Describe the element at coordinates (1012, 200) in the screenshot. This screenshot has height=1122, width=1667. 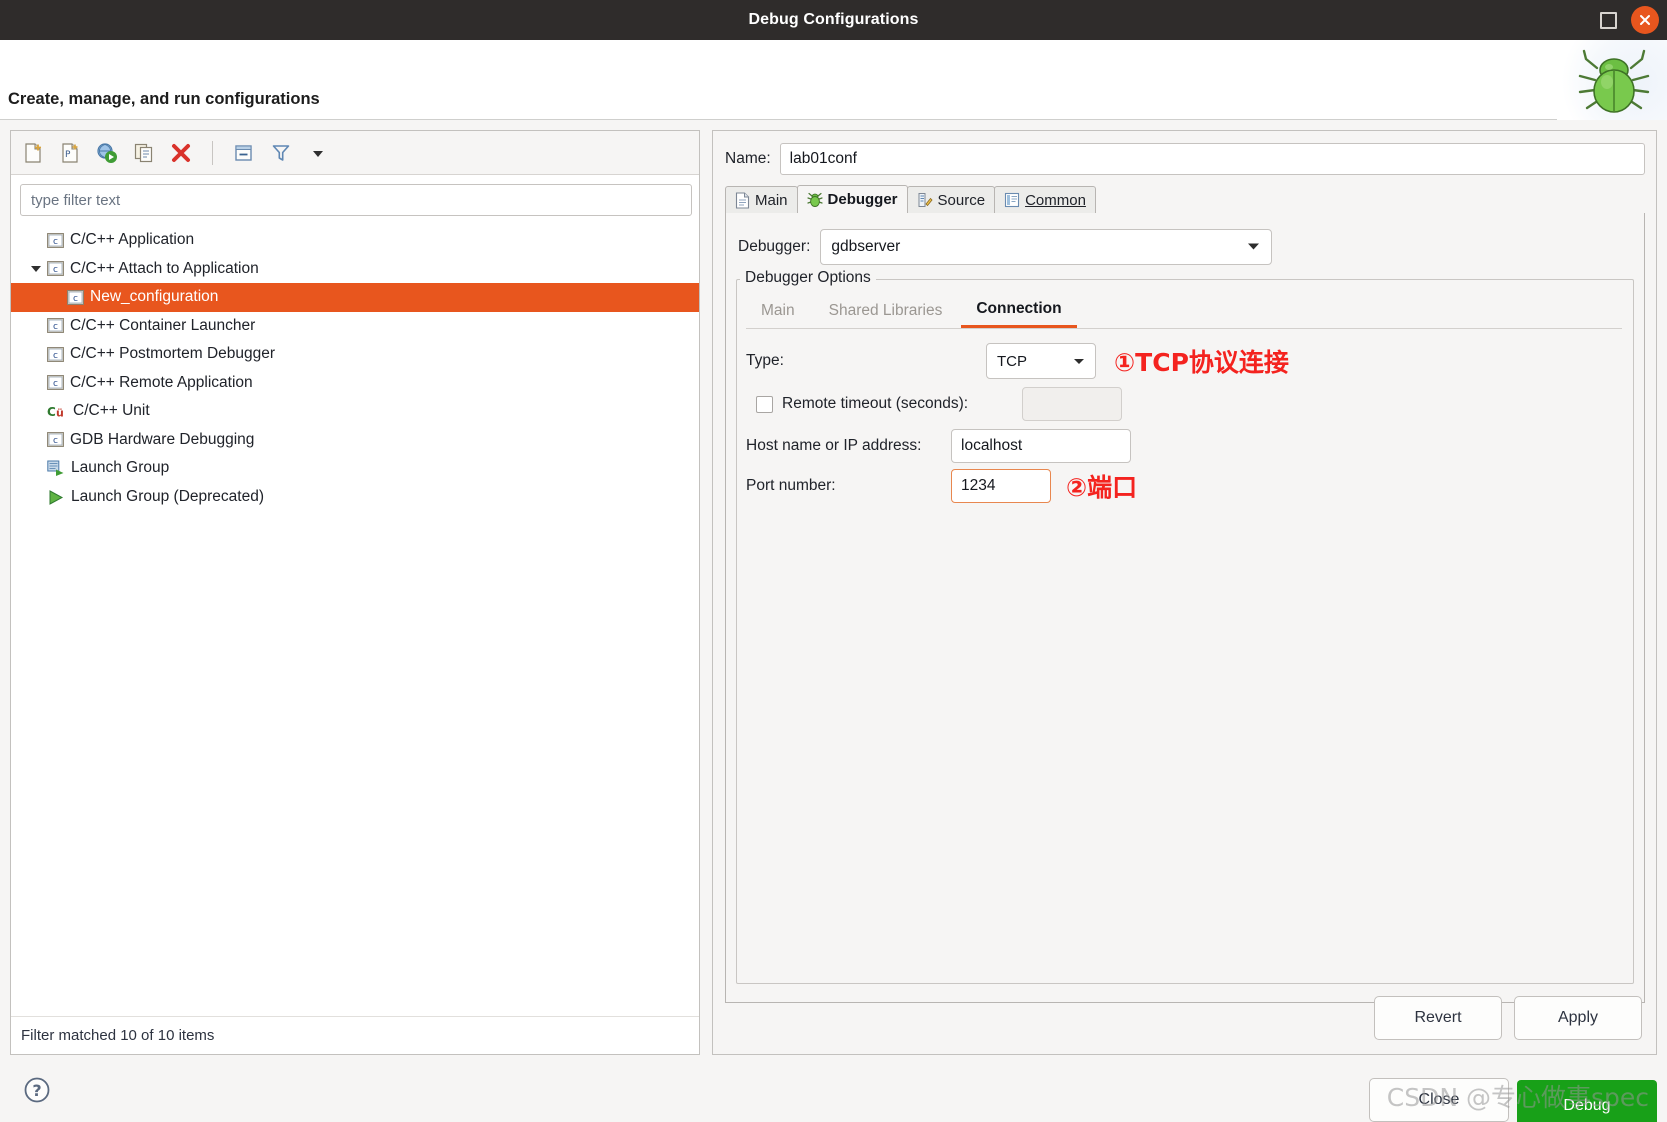
I see `common-icon` at that location.